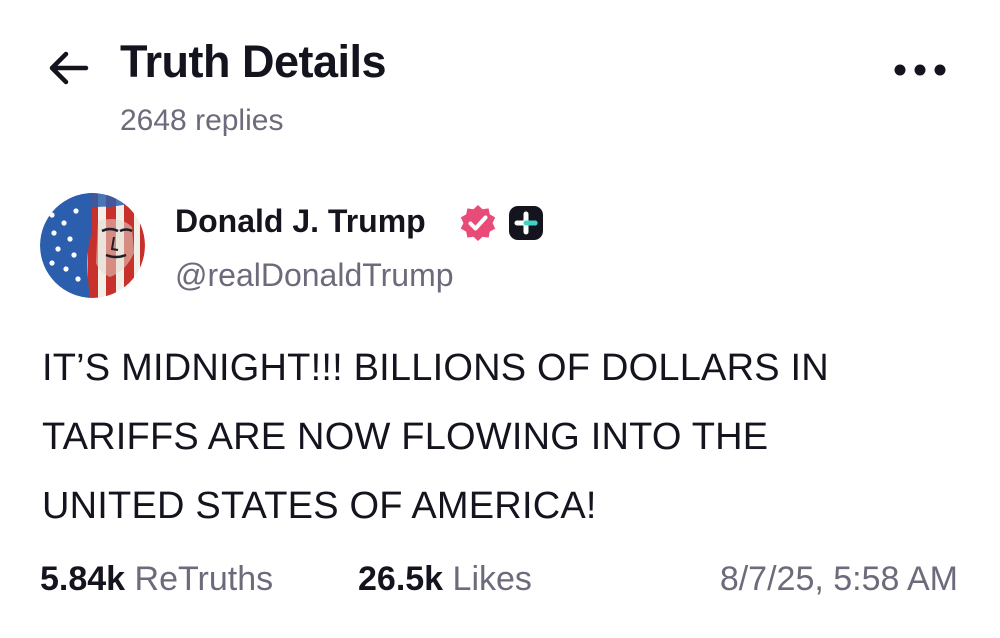  I want to click on more-options-button, so click(920, 70).